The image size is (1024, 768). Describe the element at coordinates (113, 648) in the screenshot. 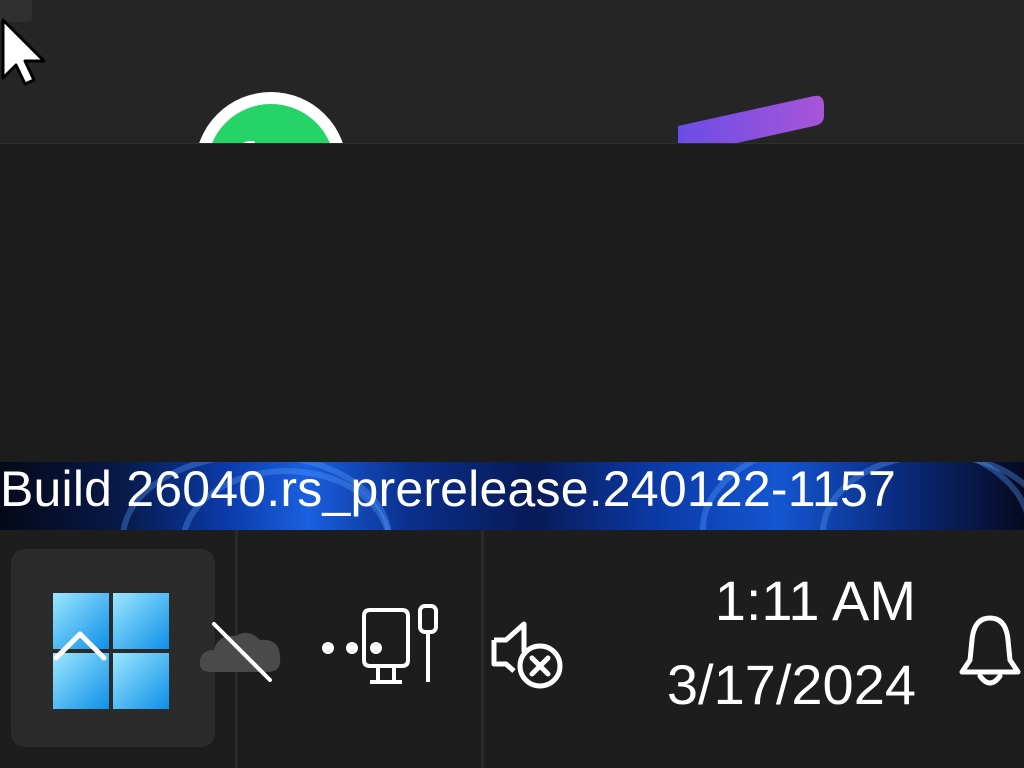

I see `start-button` at that location.